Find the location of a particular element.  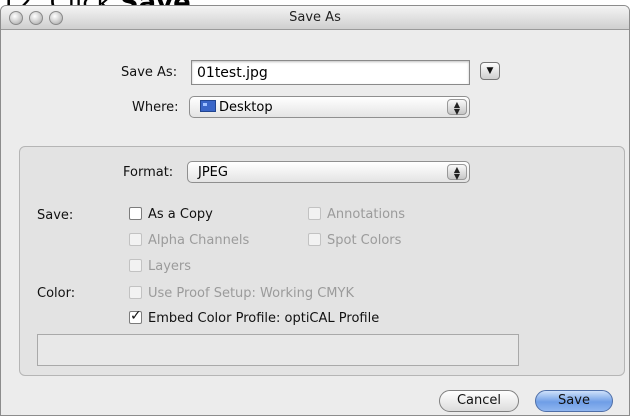

alpha-channels-checkbox: Alpha Channels is located at coordinates (189, 240).